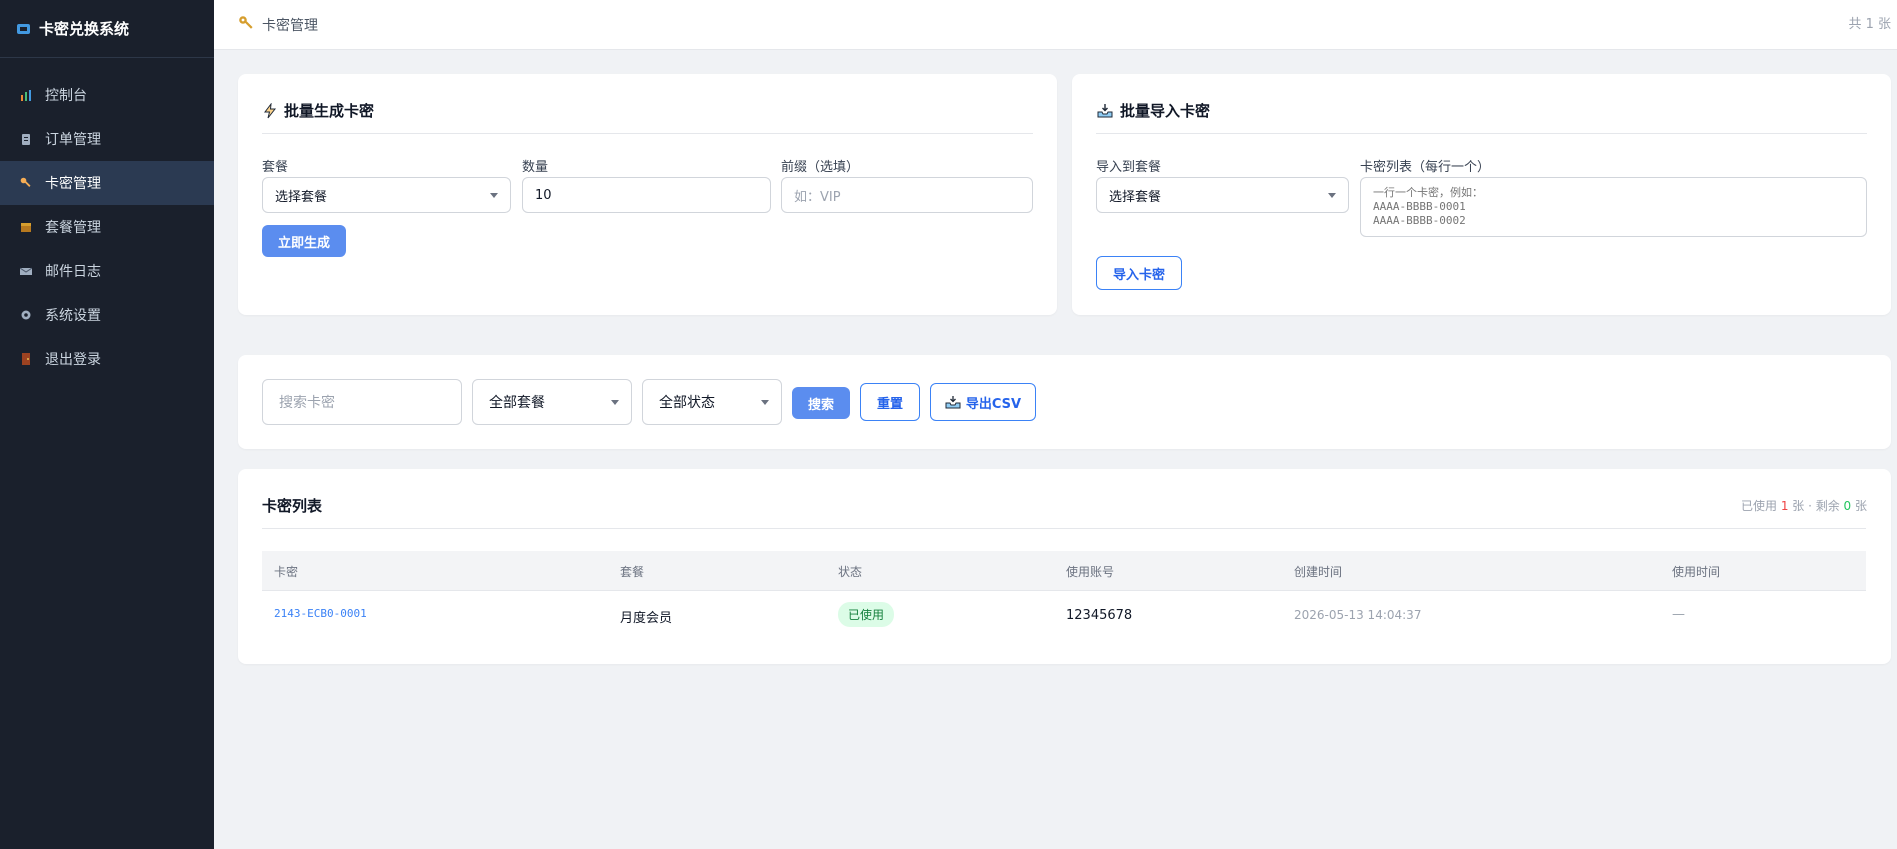 The width and height of the screenshot is (1897, 849). I want to click on sidebar-menu: 控制台 订单管理 卡密管理 套餐管理 邮件日志 系统设置 退出登录, so click(107, 227).